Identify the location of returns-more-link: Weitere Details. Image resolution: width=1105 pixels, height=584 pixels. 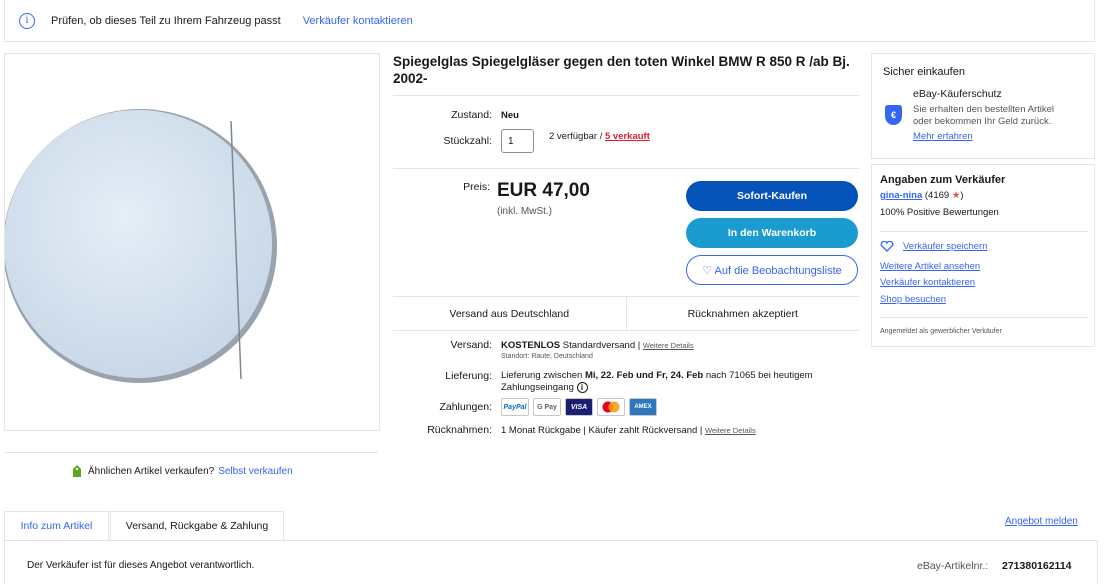
(730, 430).